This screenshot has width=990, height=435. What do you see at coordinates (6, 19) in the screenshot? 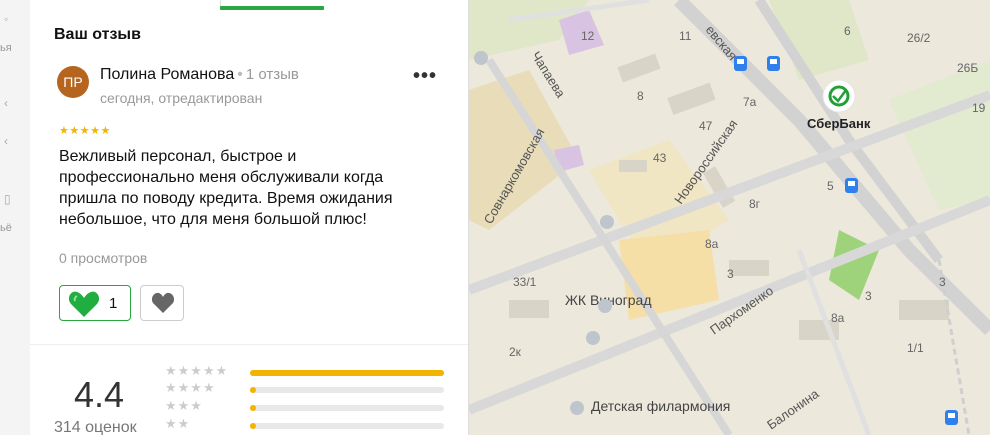
I see `nav-icon: ◦` at bounding box center [6, 19].